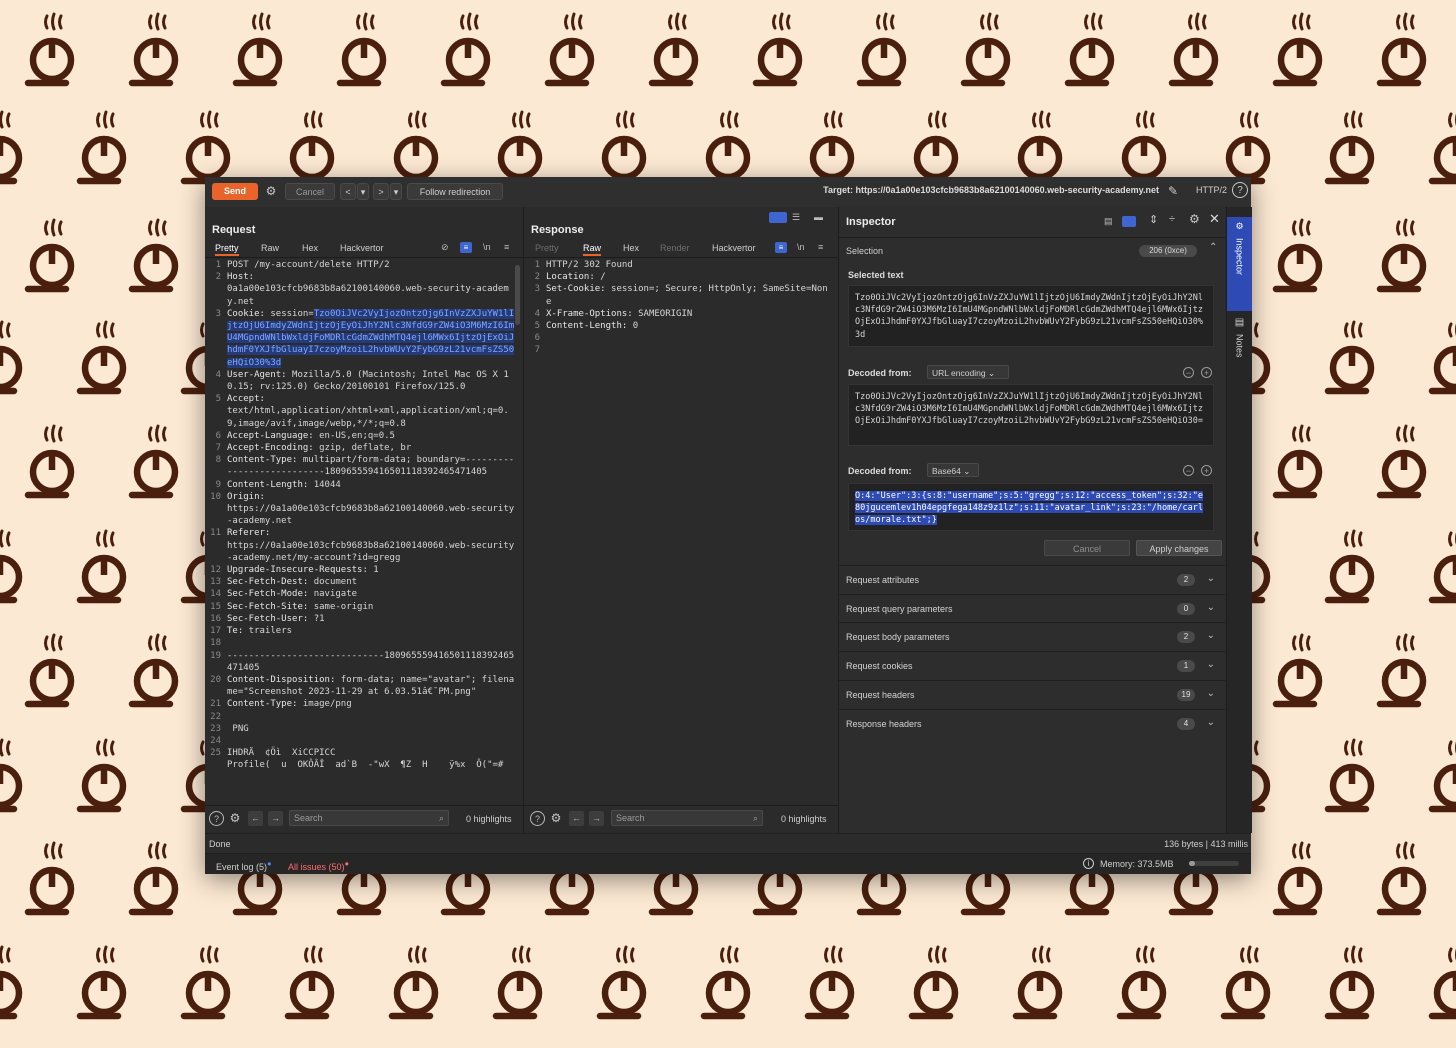  I want to click on back-dropdown-chevron-icon: ▾, so click(363, 191).